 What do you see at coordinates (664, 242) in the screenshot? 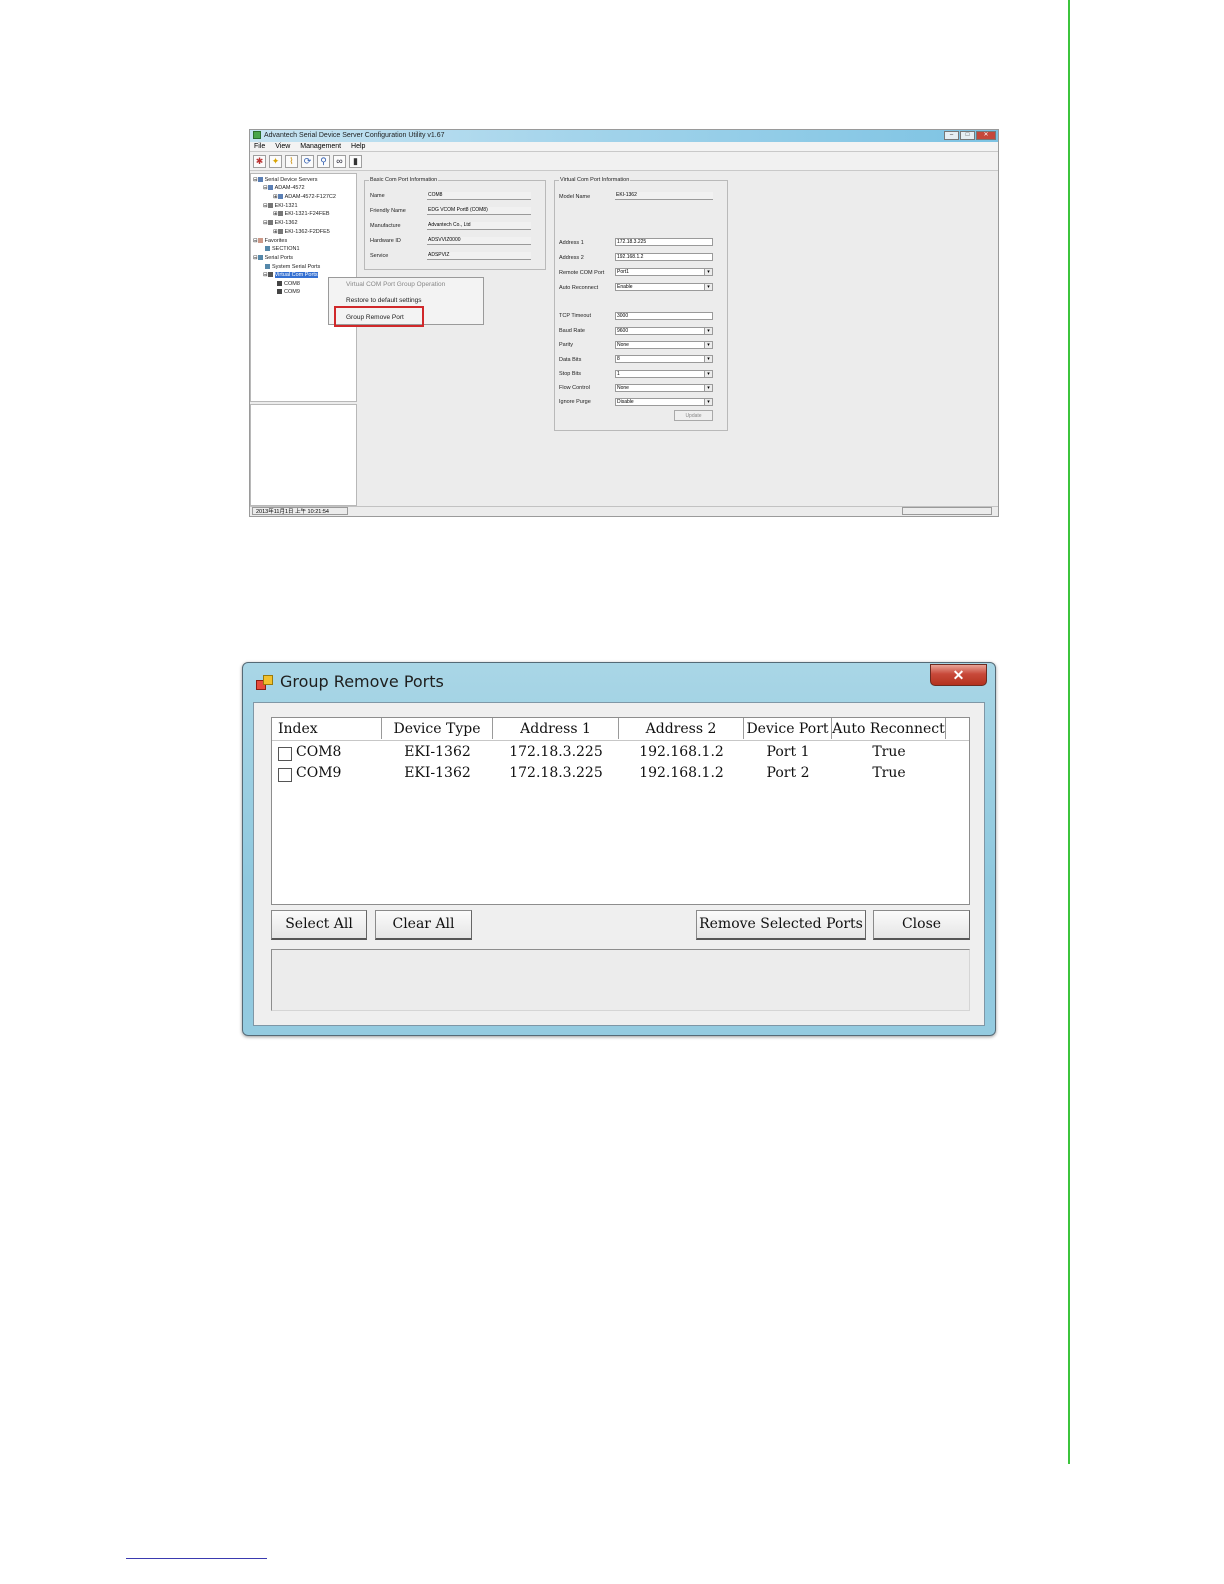
I see `address1-input: 172.18.3.225` at bounding box center [664, 242].